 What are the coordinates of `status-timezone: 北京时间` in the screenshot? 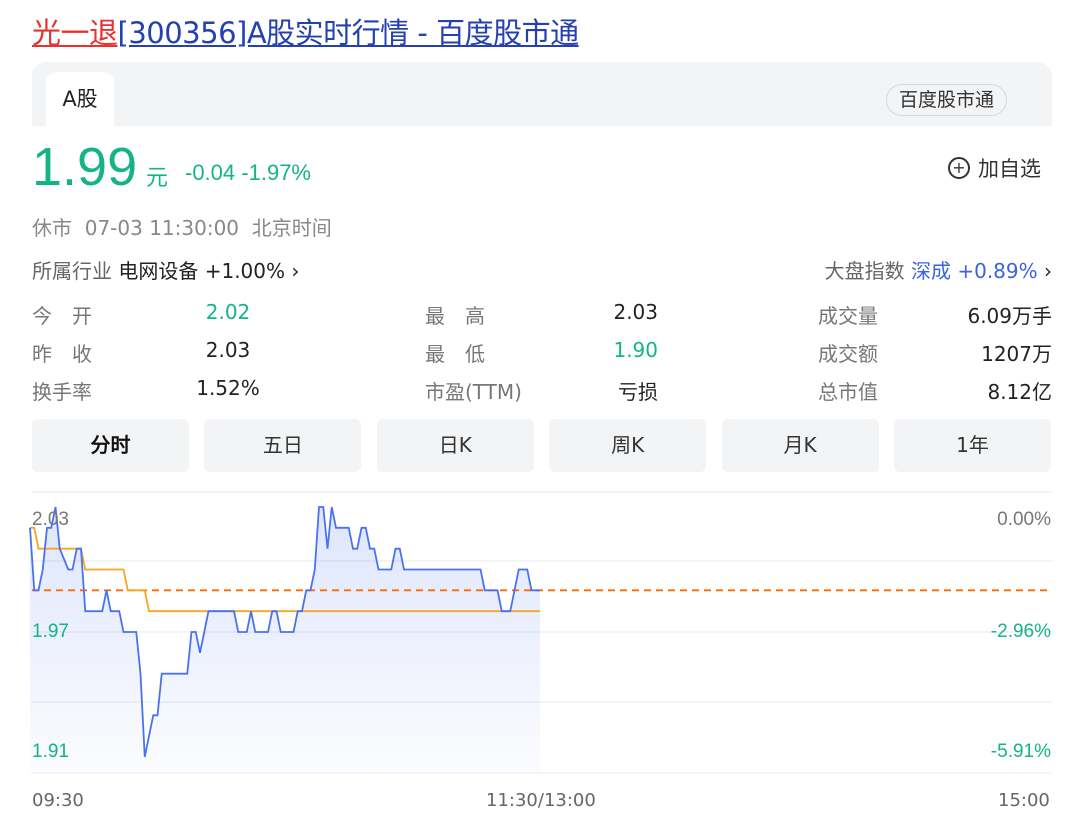 It's located at (291, 228).